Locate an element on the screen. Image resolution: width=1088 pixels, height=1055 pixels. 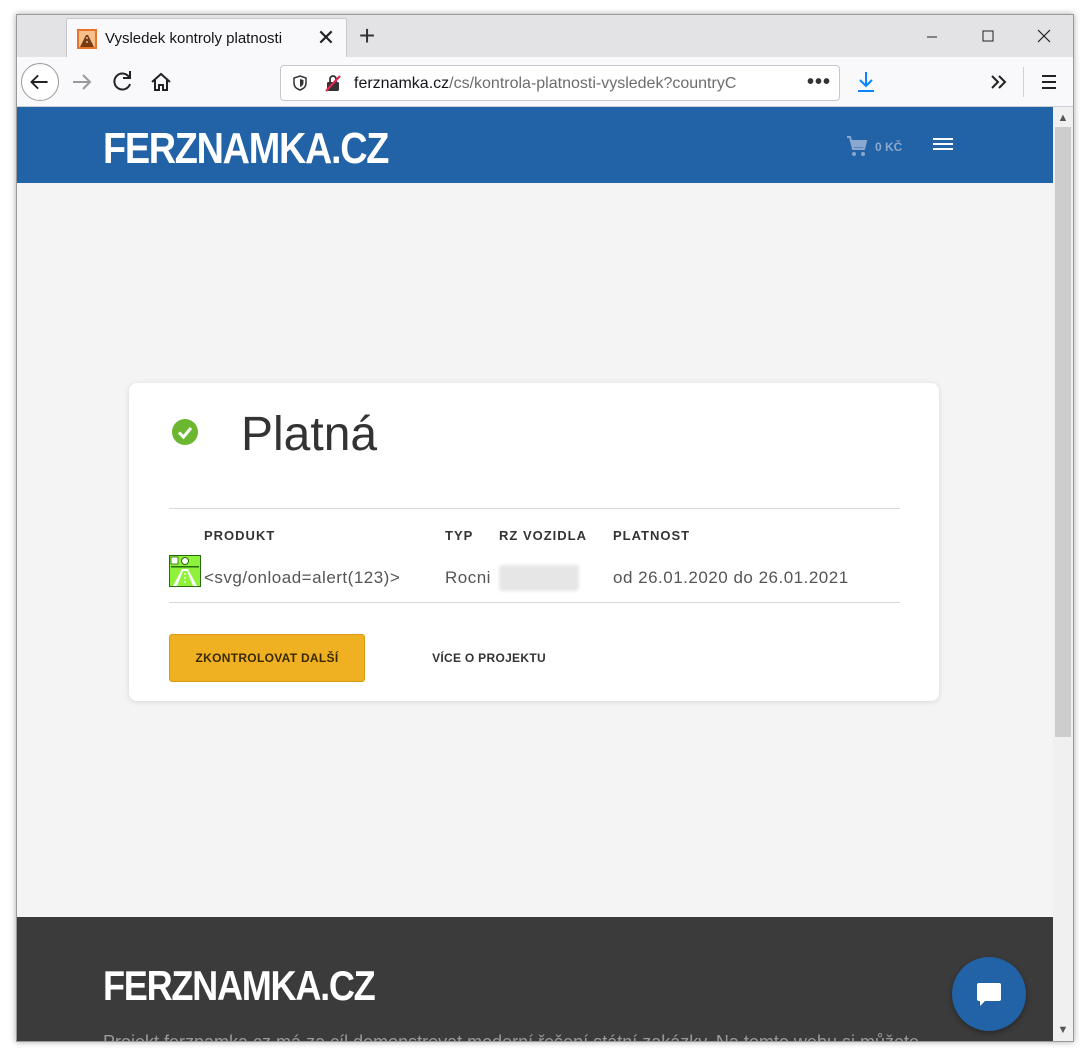
new-tab-icon: + is located at coordinates (367, 36).